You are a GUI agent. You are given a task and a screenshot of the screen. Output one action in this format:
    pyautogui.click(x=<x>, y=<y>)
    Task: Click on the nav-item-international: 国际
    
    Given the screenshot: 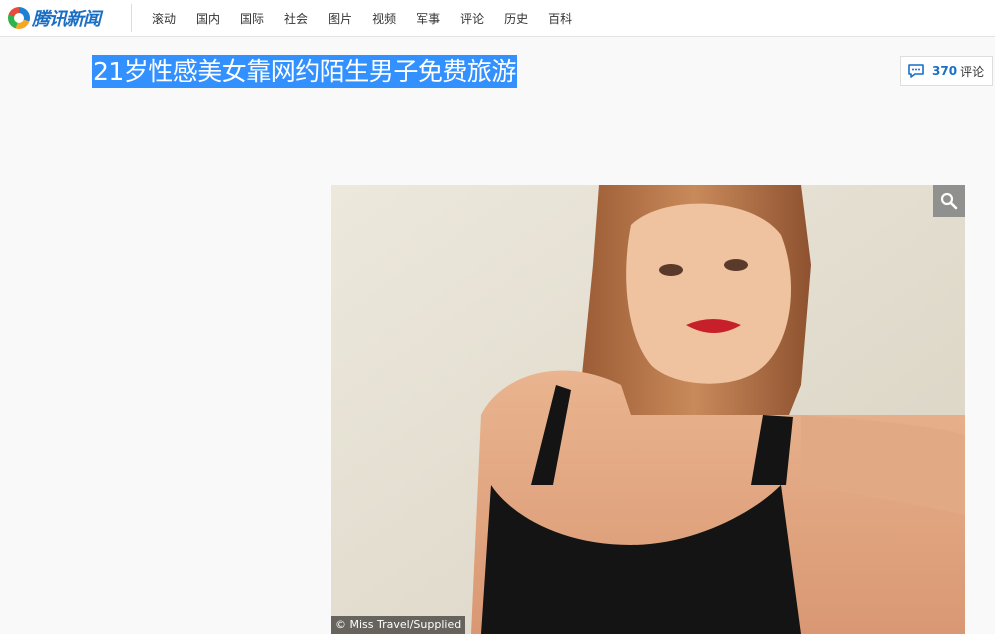 What is the action you would take?
    pyautogui.click(x=252, y=18)
    